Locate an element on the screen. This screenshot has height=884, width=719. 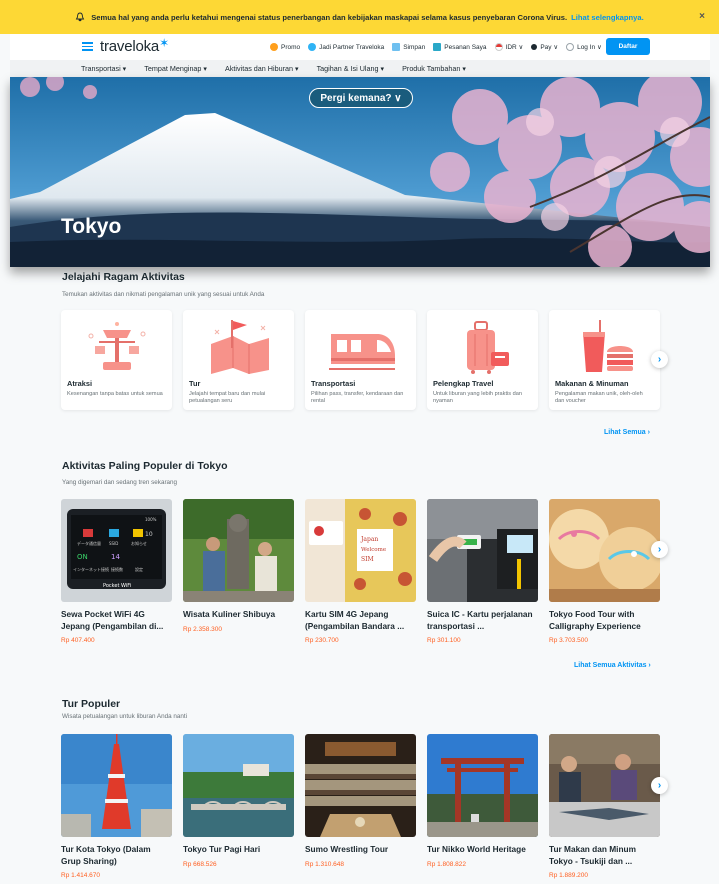
subnav-stay: Tempat Menginap ▾ is located at coordinates (175, 68).